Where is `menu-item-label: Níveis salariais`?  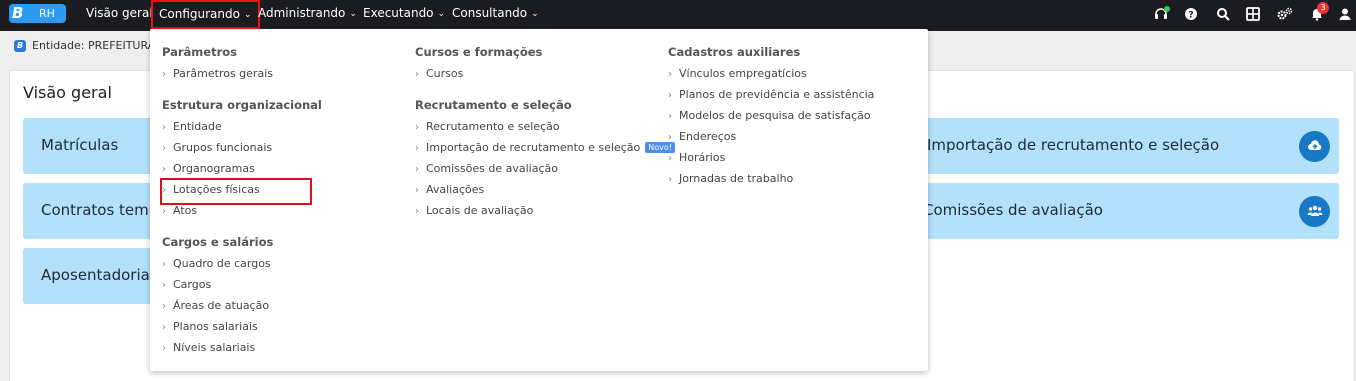
menu-item-label: Níveis salariais is located at coordinates (214, 347).